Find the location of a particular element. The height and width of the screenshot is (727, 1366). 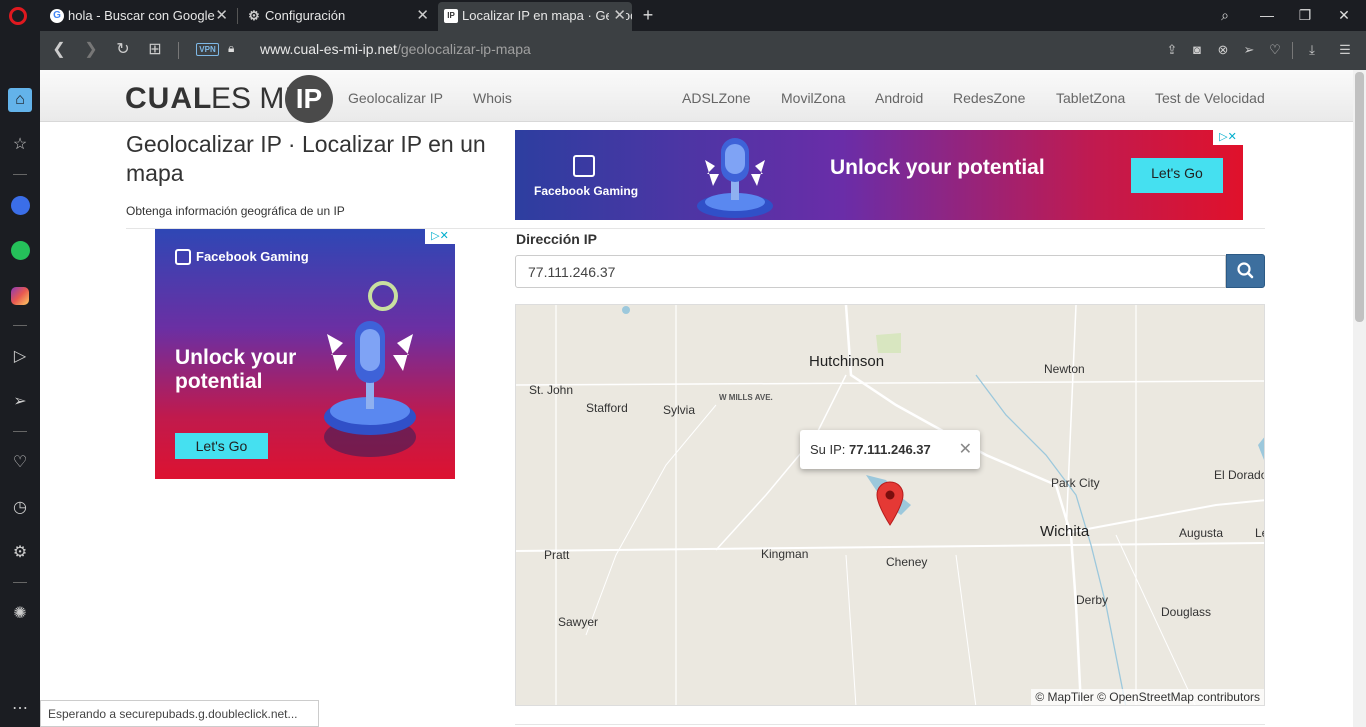

scrollbar-thumb is located at coordinates (1359, 197).